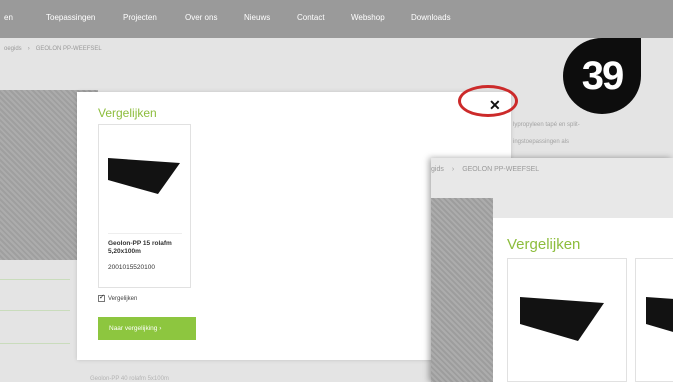 This screenshot has width=673, height=382. I want to click on zoom-compare-modal: Vergelijken, so click(583, 300).